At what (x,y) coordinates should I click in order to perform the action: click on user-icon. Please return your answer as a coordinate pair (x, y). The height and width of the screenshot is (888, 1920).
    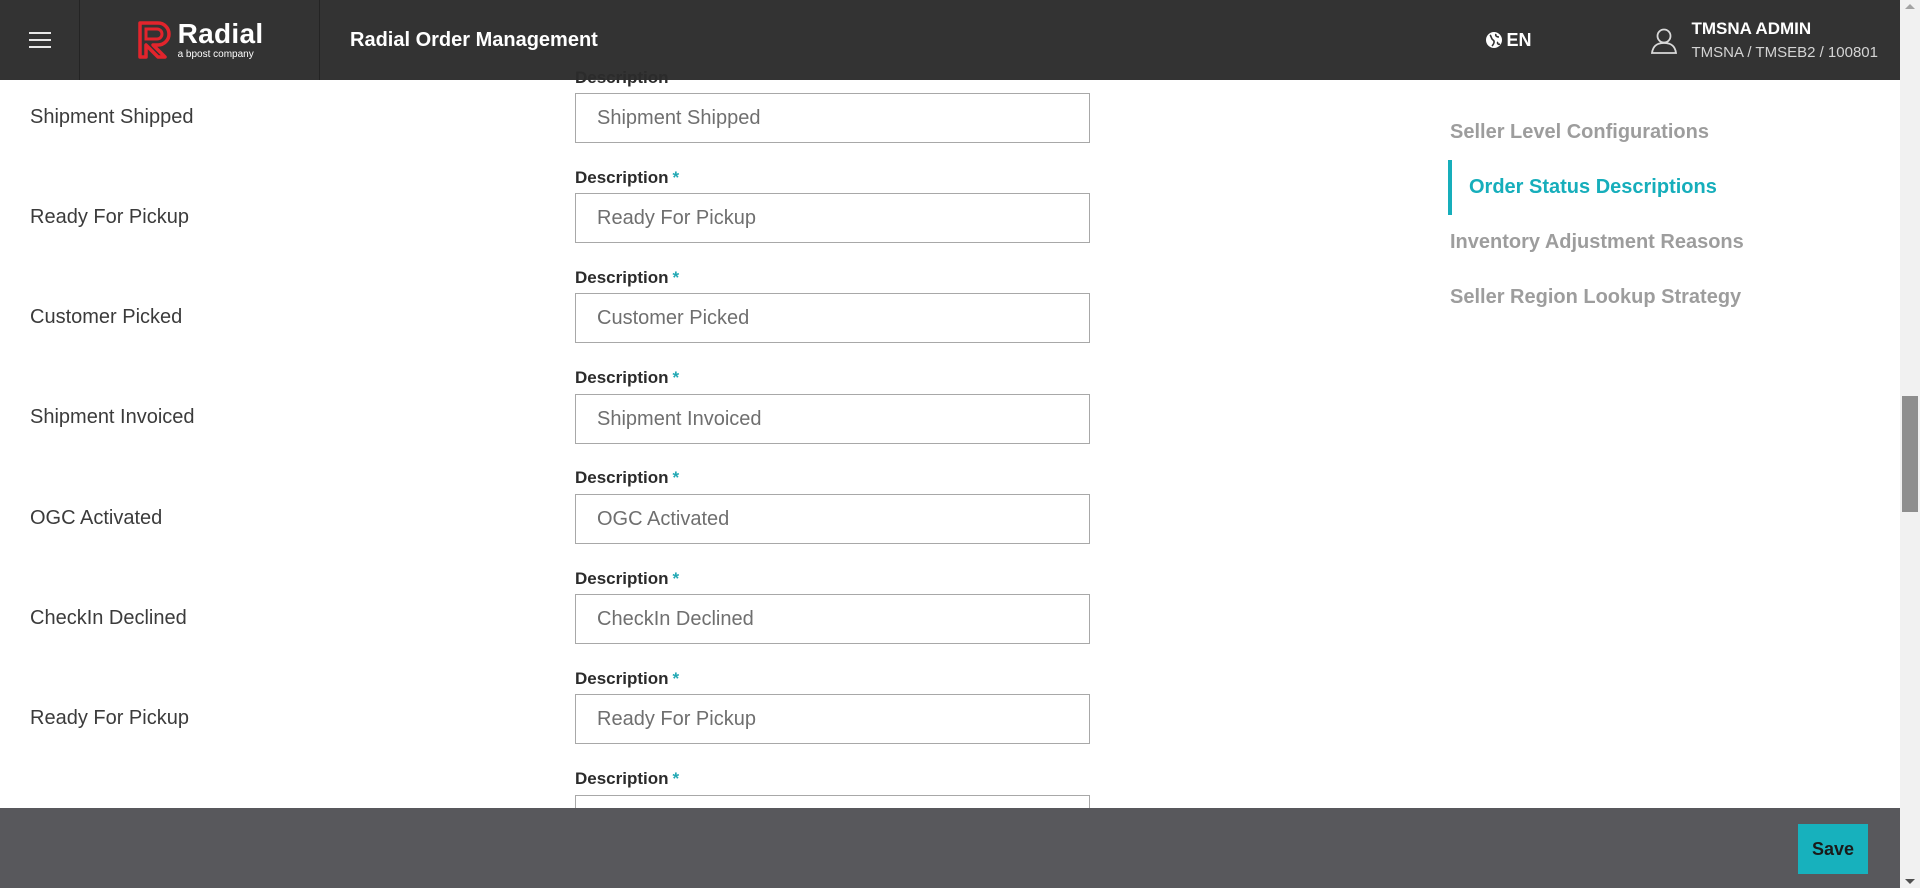
    Looking at the image, I should click on (1663, 41).